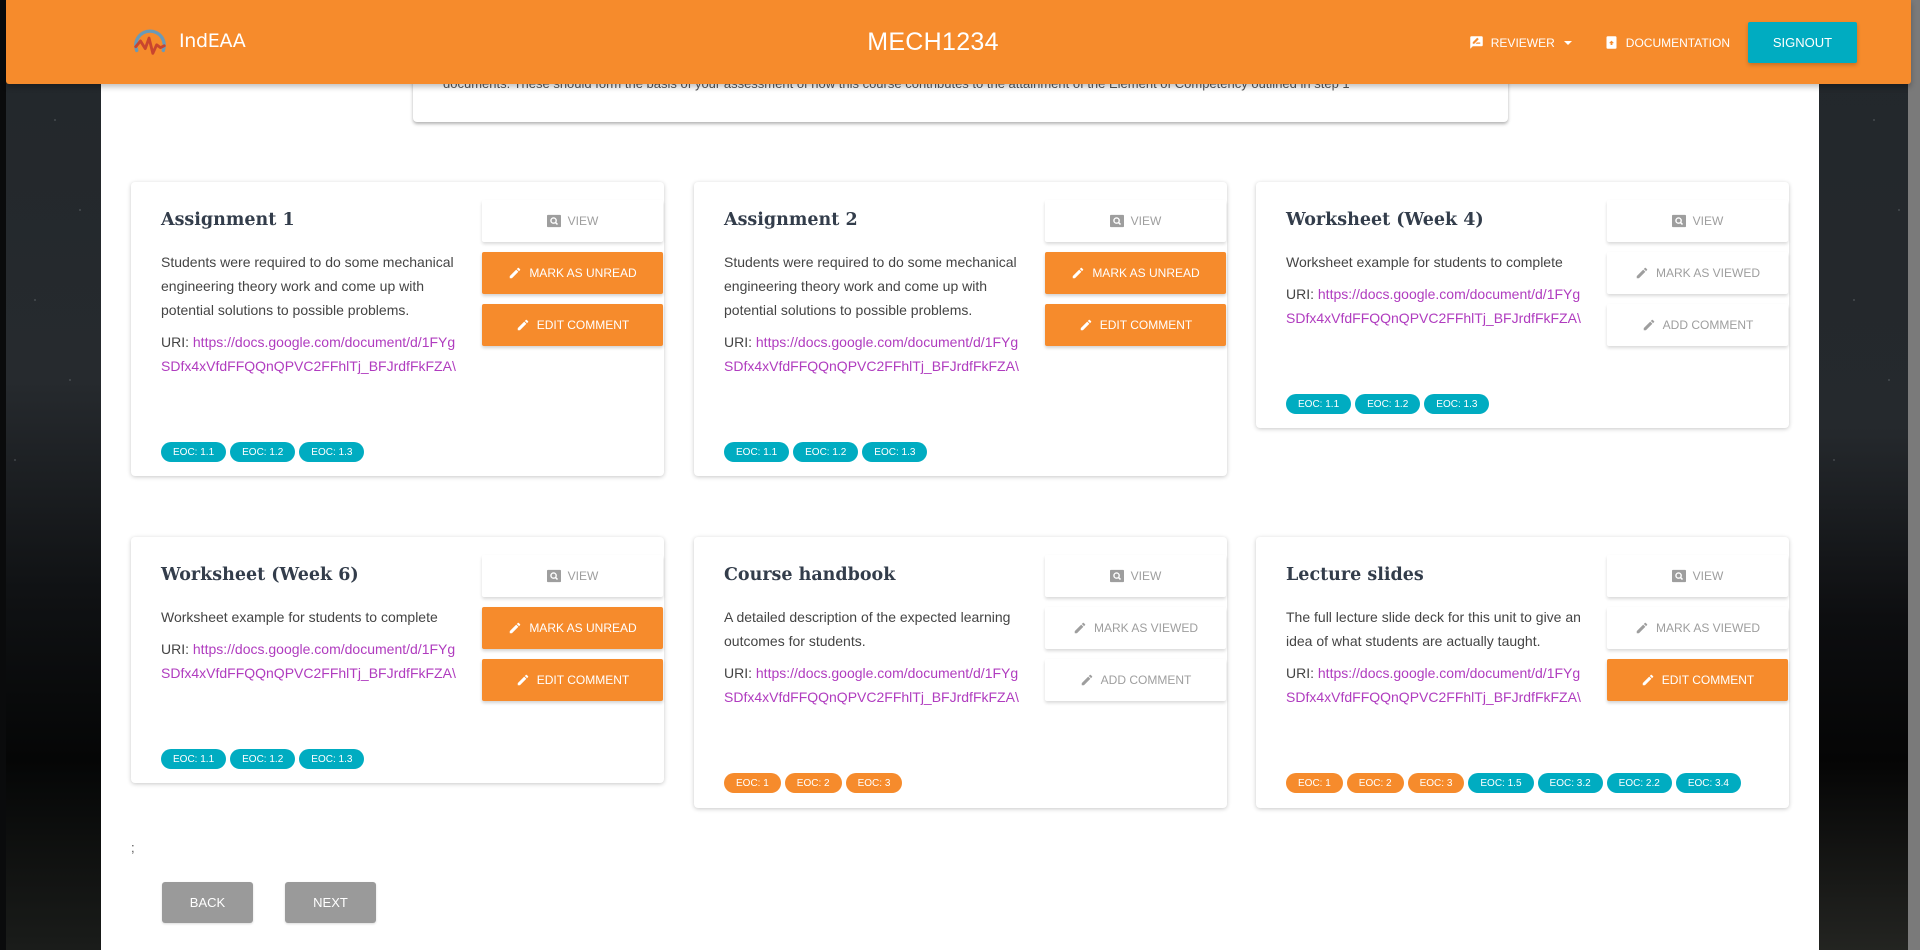 This screenshot has width=1920, height=950. What do you see at coordinates (791, 220) in the screenshot?
I see `card-title: Assignment 2` at bounding box center [791, 220].